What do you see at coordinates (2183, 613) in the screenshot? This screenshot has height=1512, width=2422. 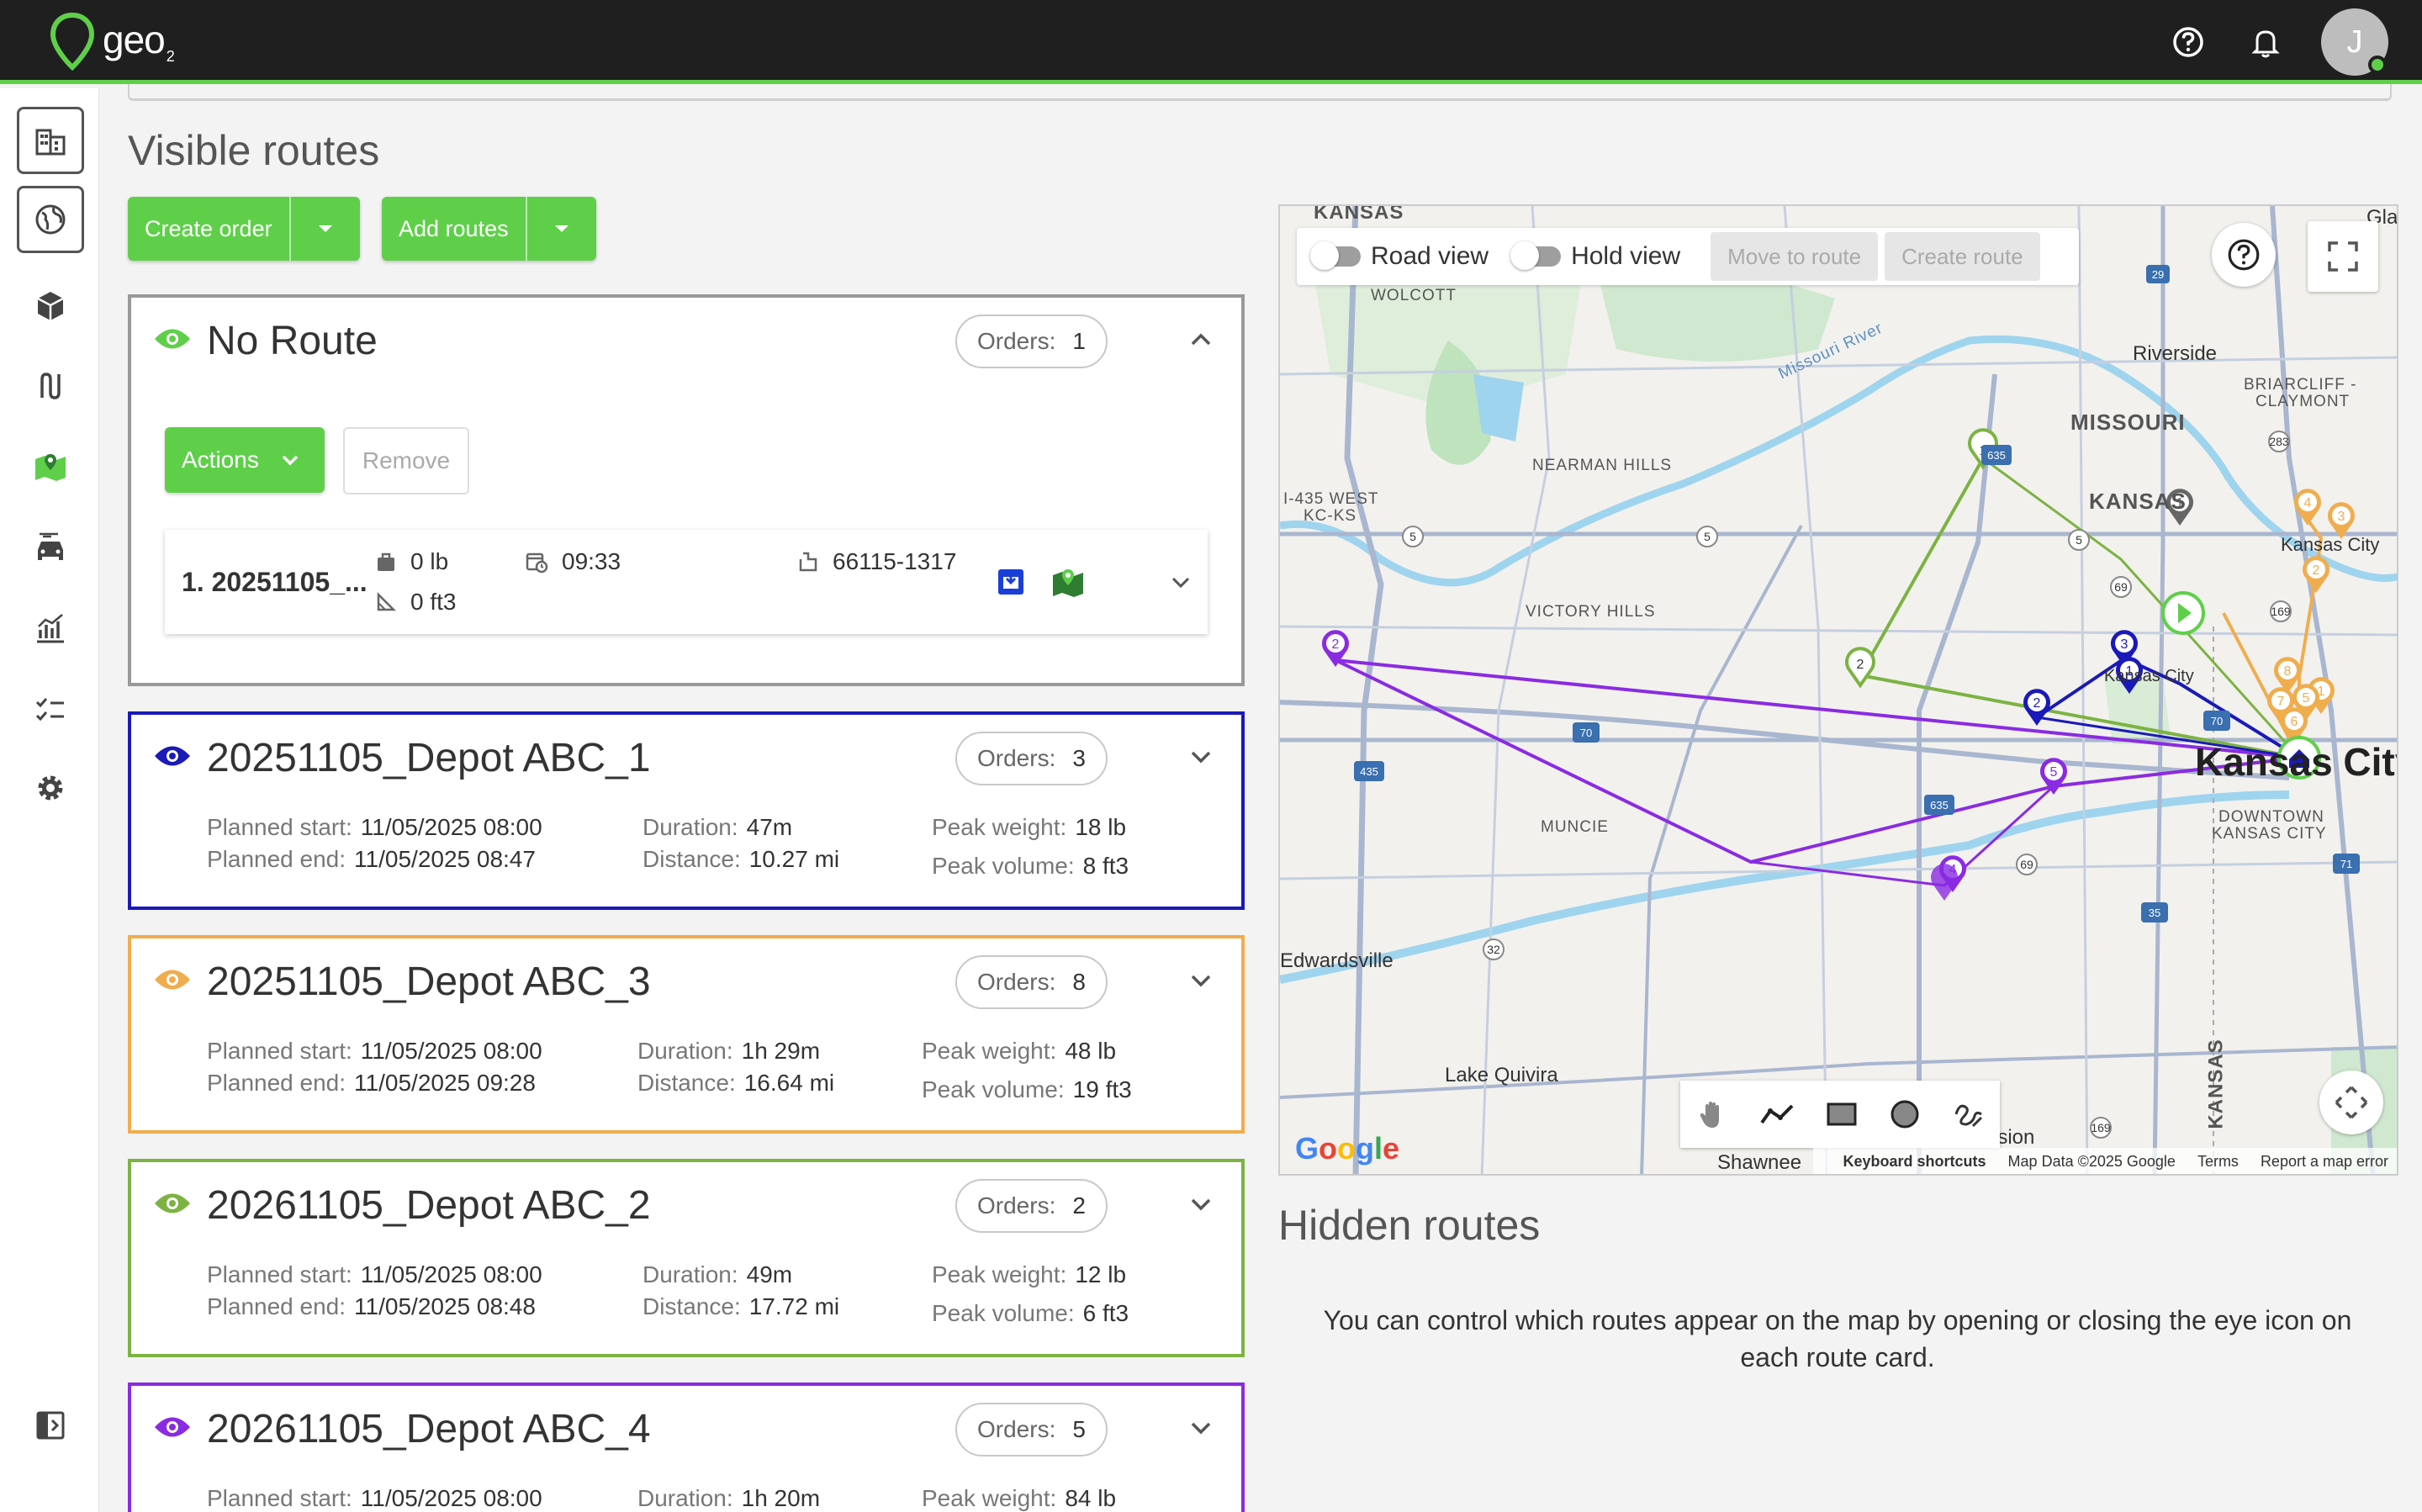 I see `depot-start-marker` at bounding box center [2183, 613].